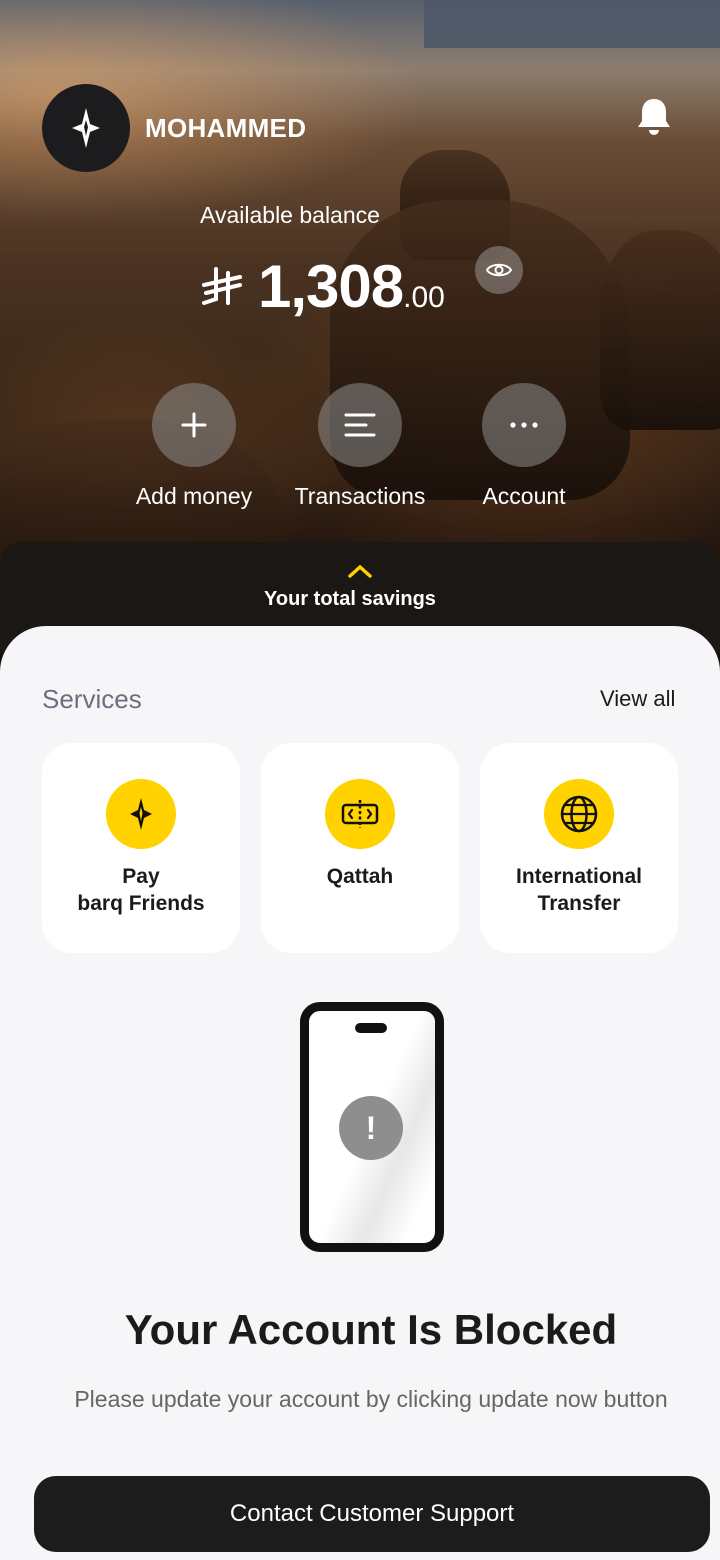  Describe the element at coordinates (92, 699) in the screenshot. I see `services-title: Services` at that location.